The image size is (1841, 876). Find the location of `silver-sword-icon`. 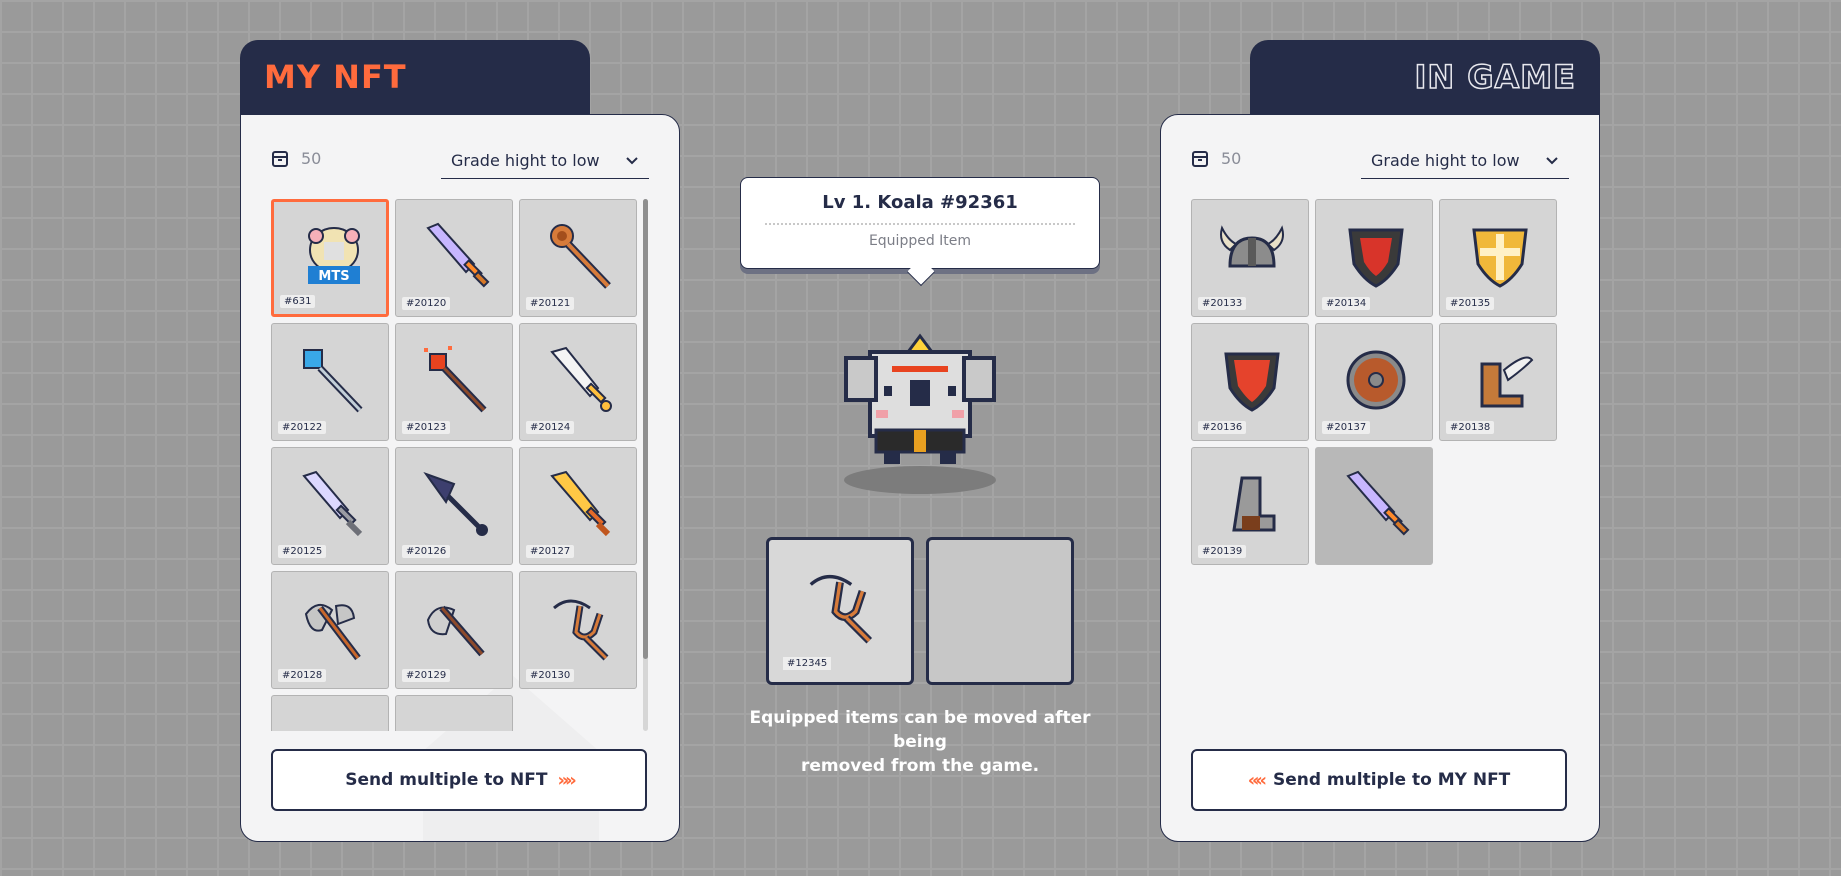

silver-sword-icon is located at coordinates (332, 503).